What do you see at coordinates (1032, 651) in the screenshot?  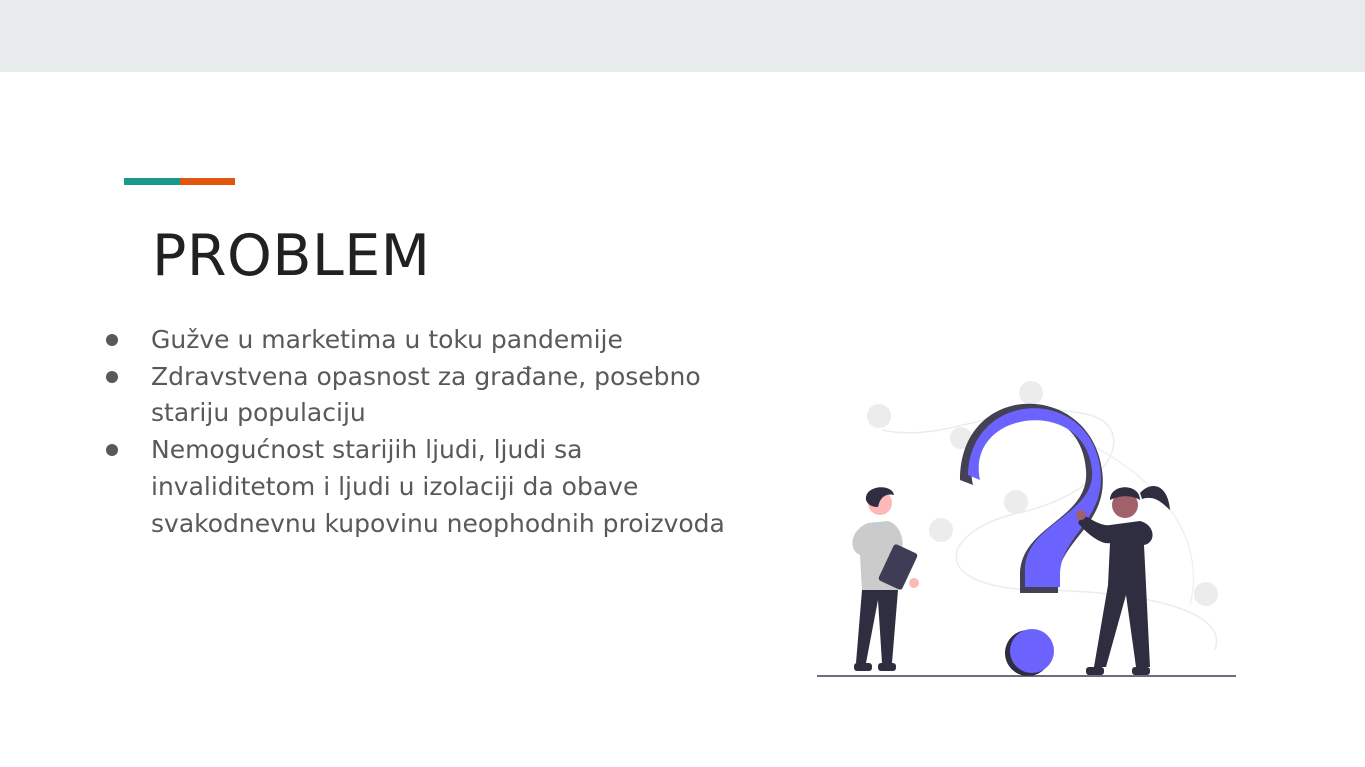 I see `question-dot-icon` at bounding box center [1032, 651].